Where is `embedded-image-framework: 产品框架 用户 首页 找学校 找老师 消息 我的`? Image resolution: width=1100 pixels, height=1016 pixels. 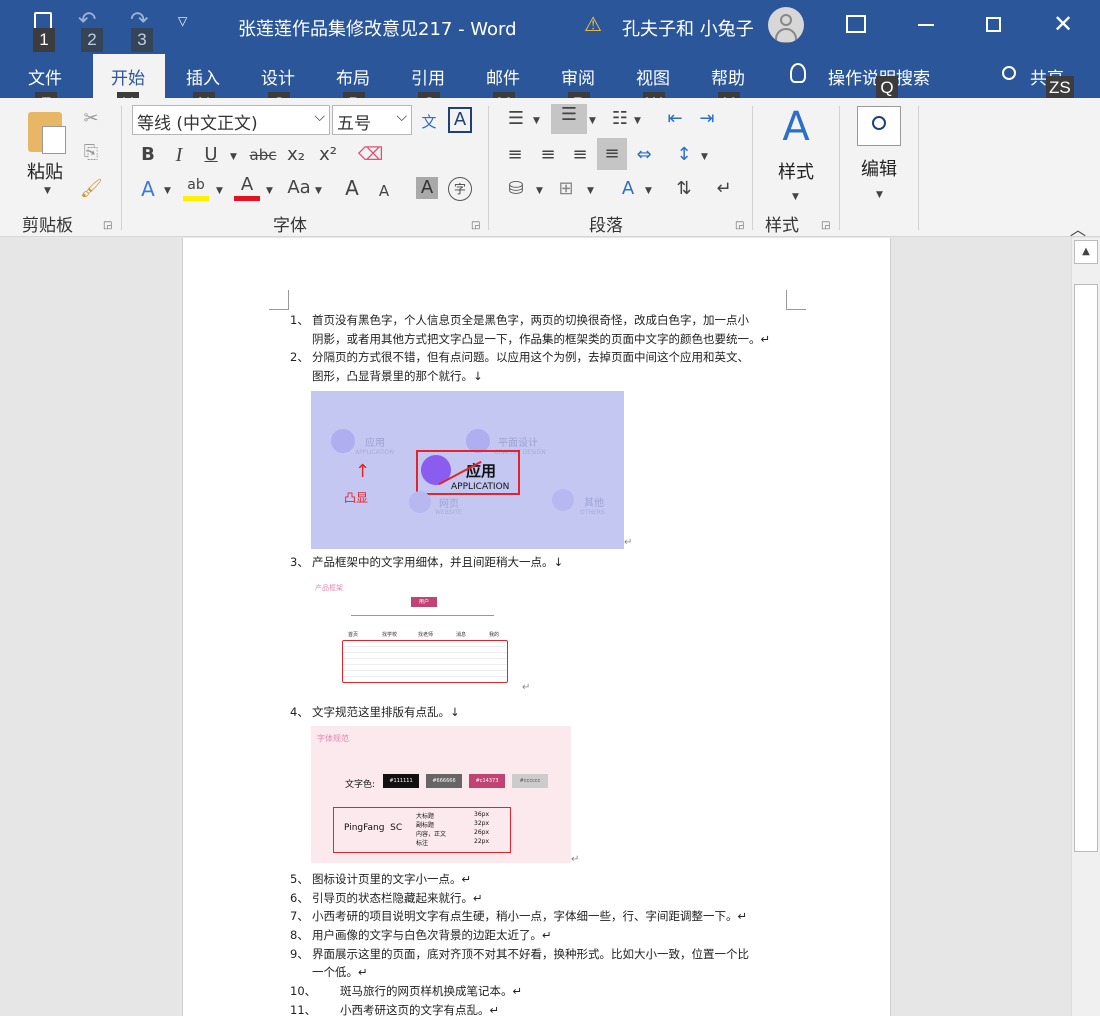 embedded-image-framework: 产品框架 用户 首页 找学校 找老师 消息 我的 is located at coordinates (411, 634).